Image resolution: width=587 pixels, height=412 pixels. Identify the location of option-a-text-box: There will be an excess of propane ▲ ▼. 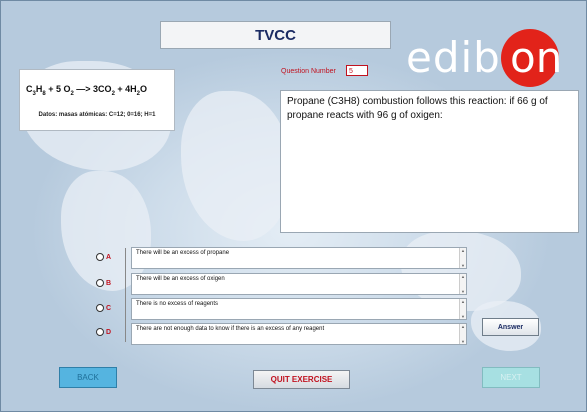
(299, 258).